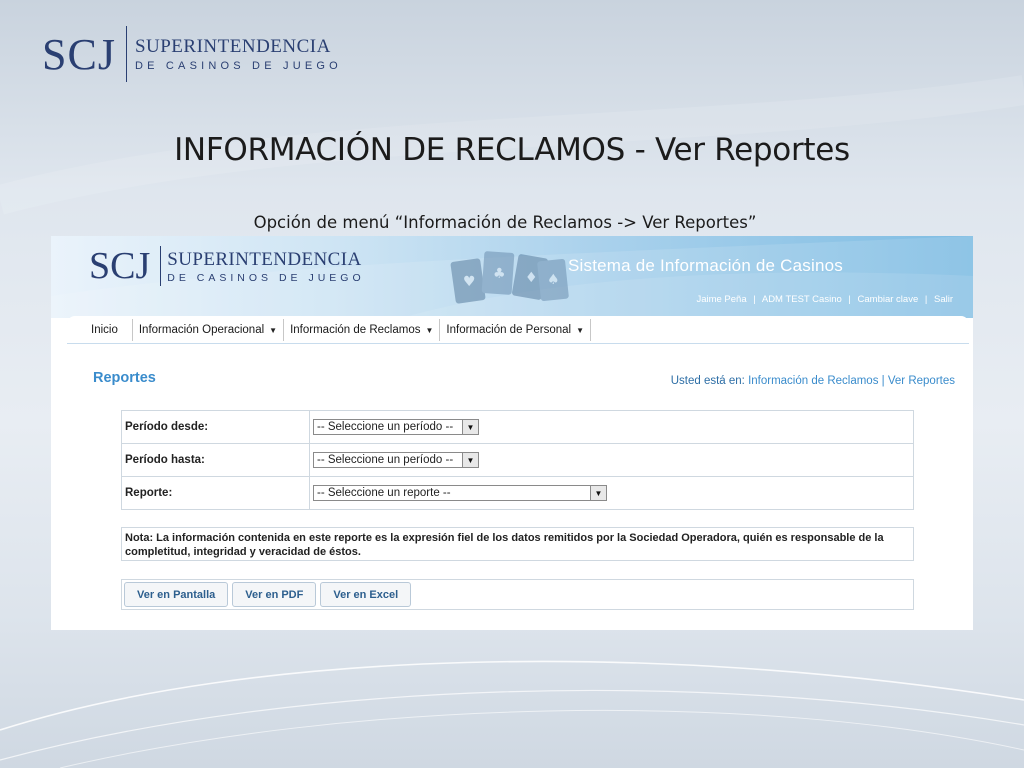 The height and width of the screenshot is (768, 1024). I want to click on logo-divider, so click(126, 54).